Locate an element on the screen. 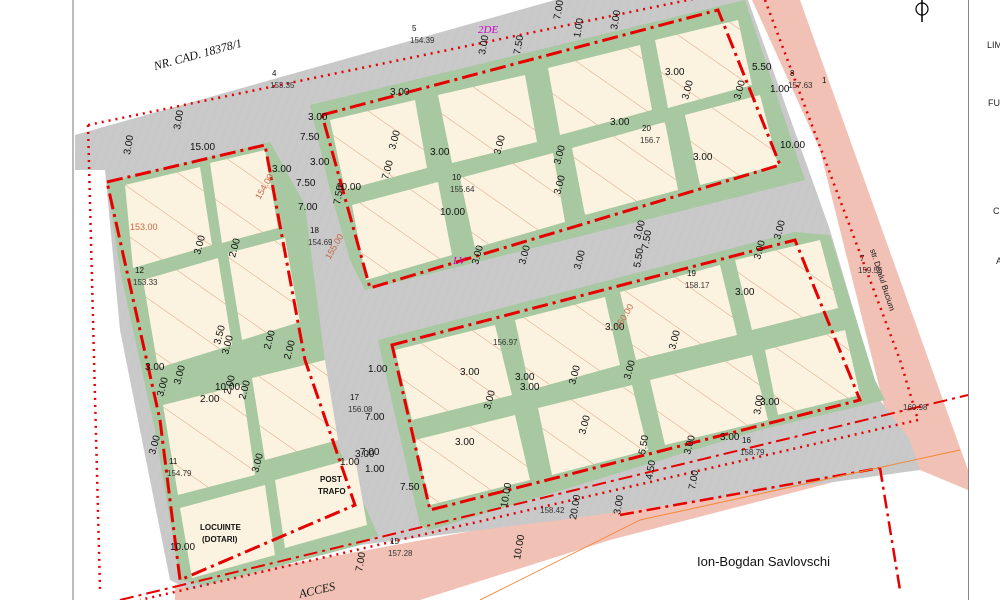 The height and width of the screenshot is (600, 1000). survey-point-number: 15 is located at coordinates (394, 541).